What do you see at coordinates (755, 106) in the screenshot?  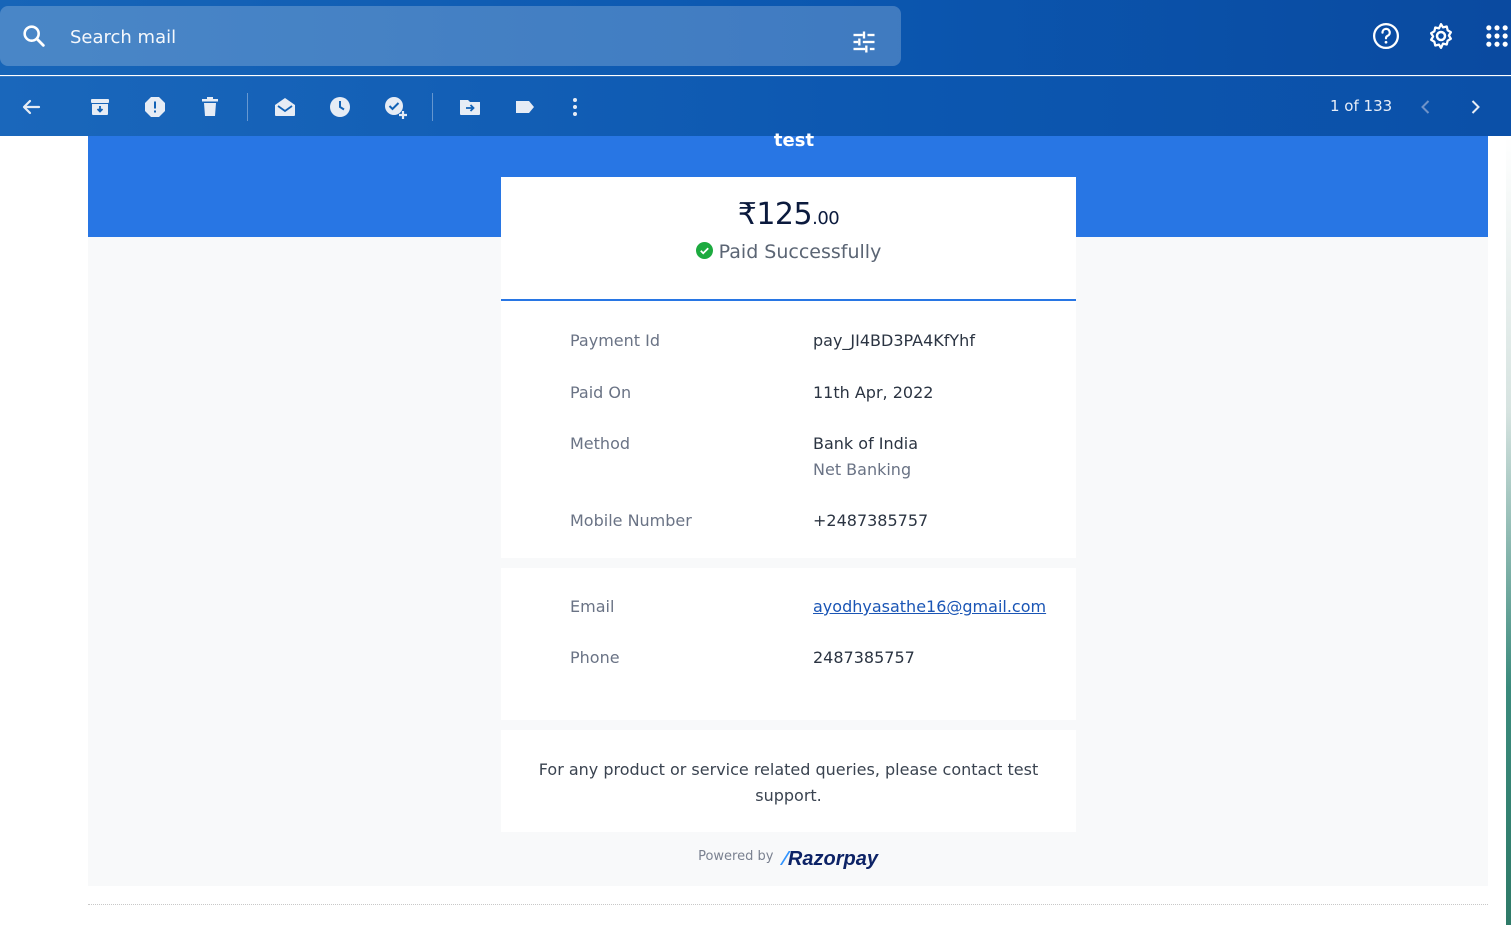 I see `message-toolbar: 1 of 133` at bounding box center [755, 106].